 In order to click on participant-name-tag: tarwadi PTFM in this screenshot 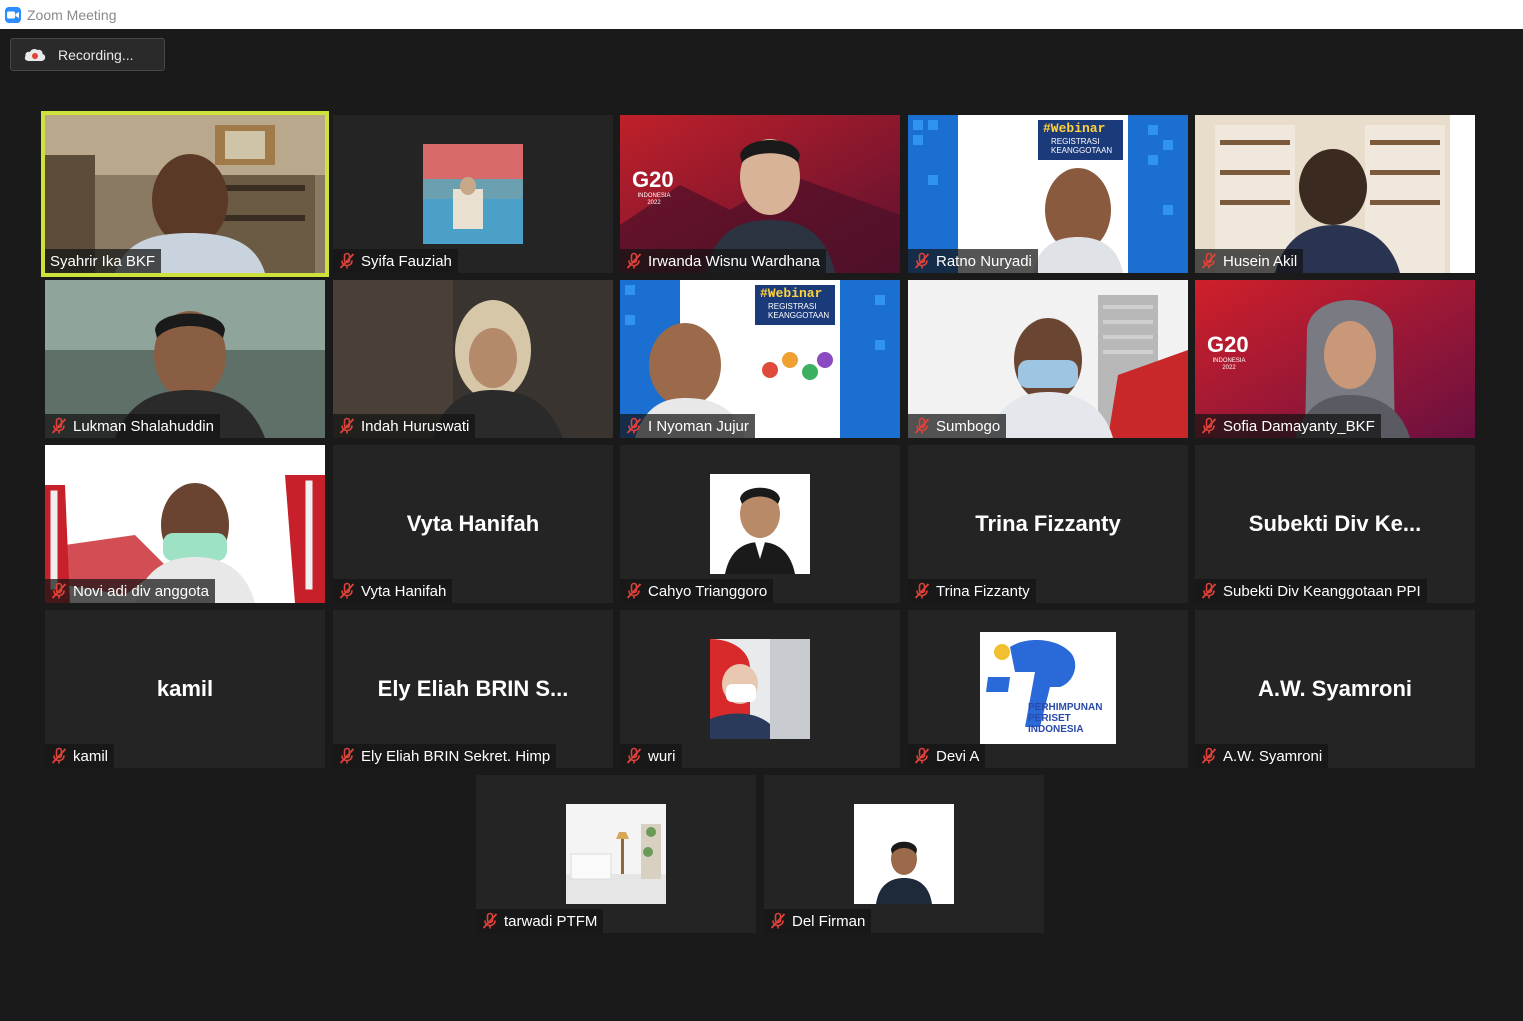, I will do `click(540, 921)`.